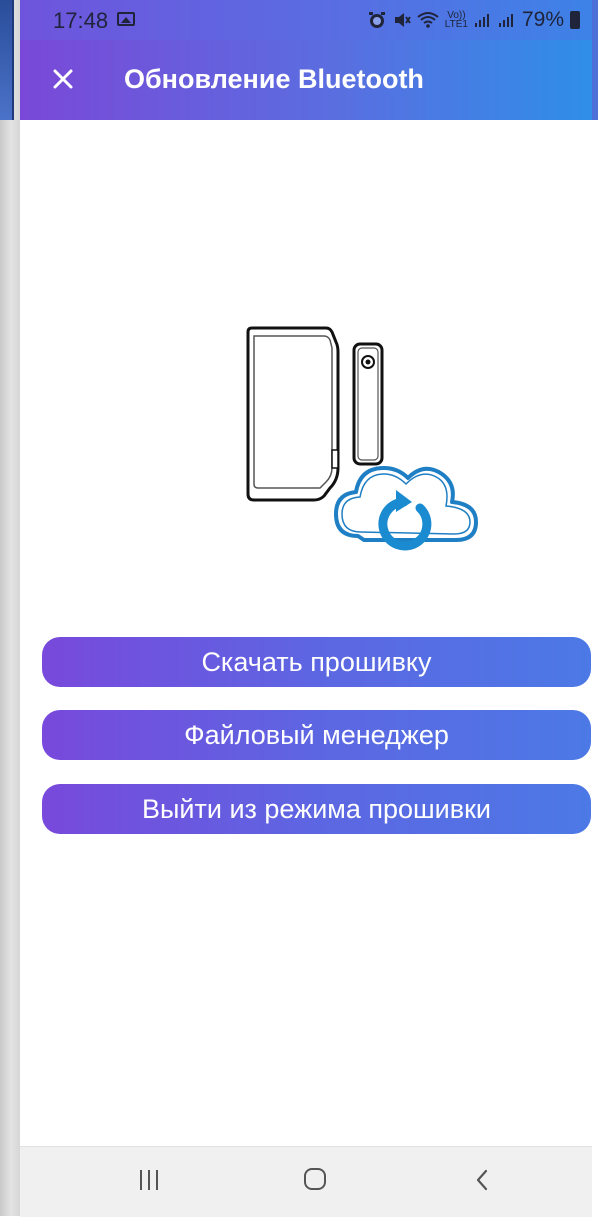 Image resolution: width=598 pixels, height=1217 pixels. What do you see at coordinates (63, 79) in the screenshot?
I see `close-icon` at bounding box center [63, 79].